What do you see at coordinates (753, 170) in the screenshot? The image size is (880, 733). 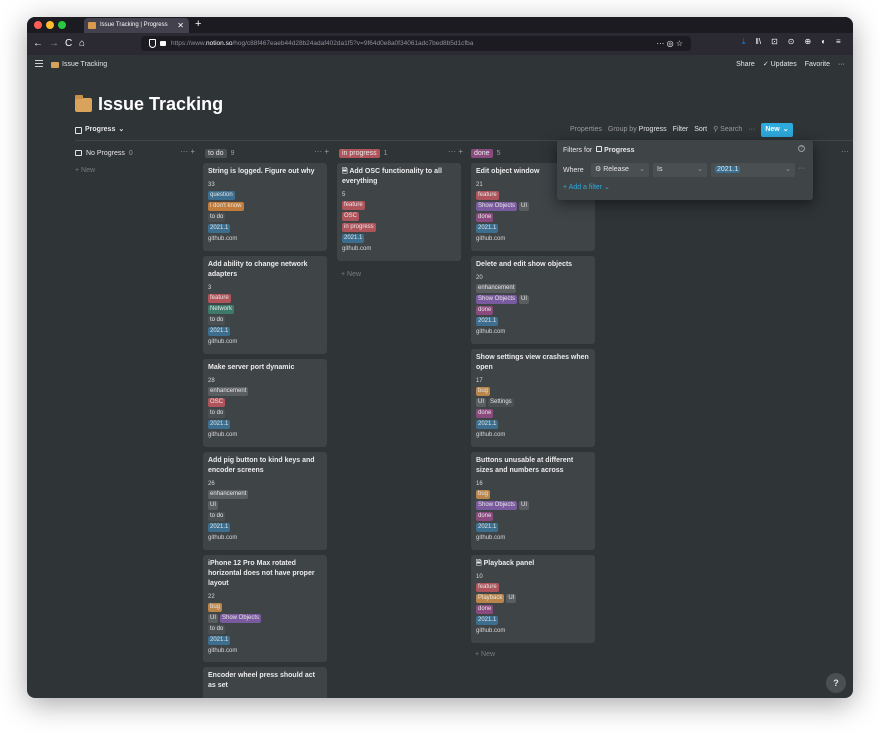 I see `value-select: 2021.1 ⌄` at bounding box center [753, 170].